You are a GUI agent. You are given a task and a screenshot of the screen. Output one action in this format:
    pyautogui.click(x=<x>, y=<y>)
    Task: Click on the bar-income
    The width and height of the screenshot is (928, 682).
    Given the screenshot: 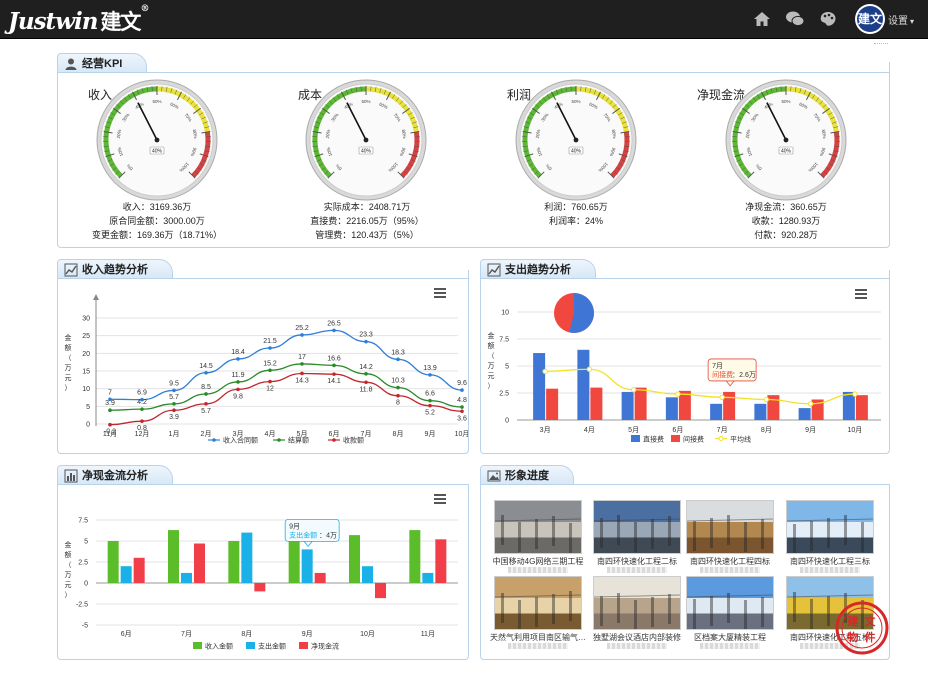 What is the action you would take?
    pyautogui.click(x=415, y=556)
    